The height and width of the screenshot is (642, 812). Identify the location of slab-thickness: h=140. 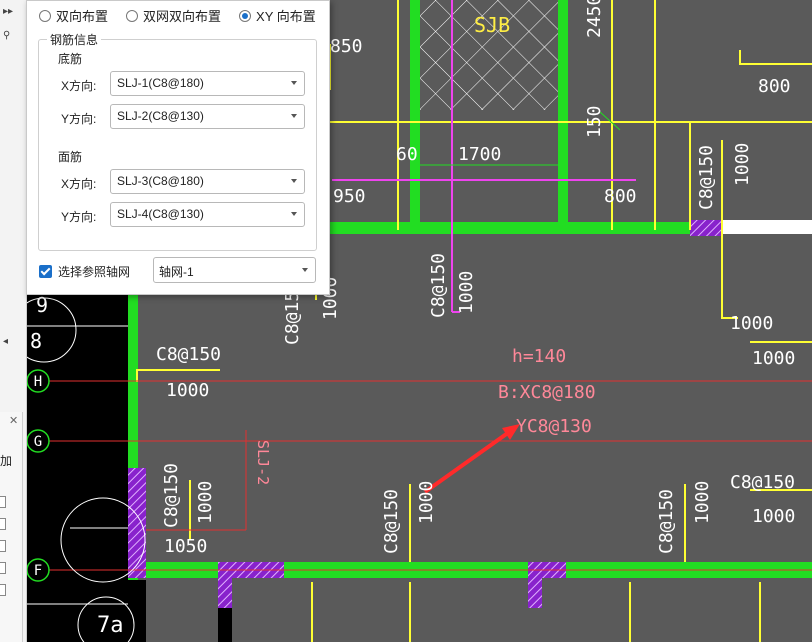
(539, 356).